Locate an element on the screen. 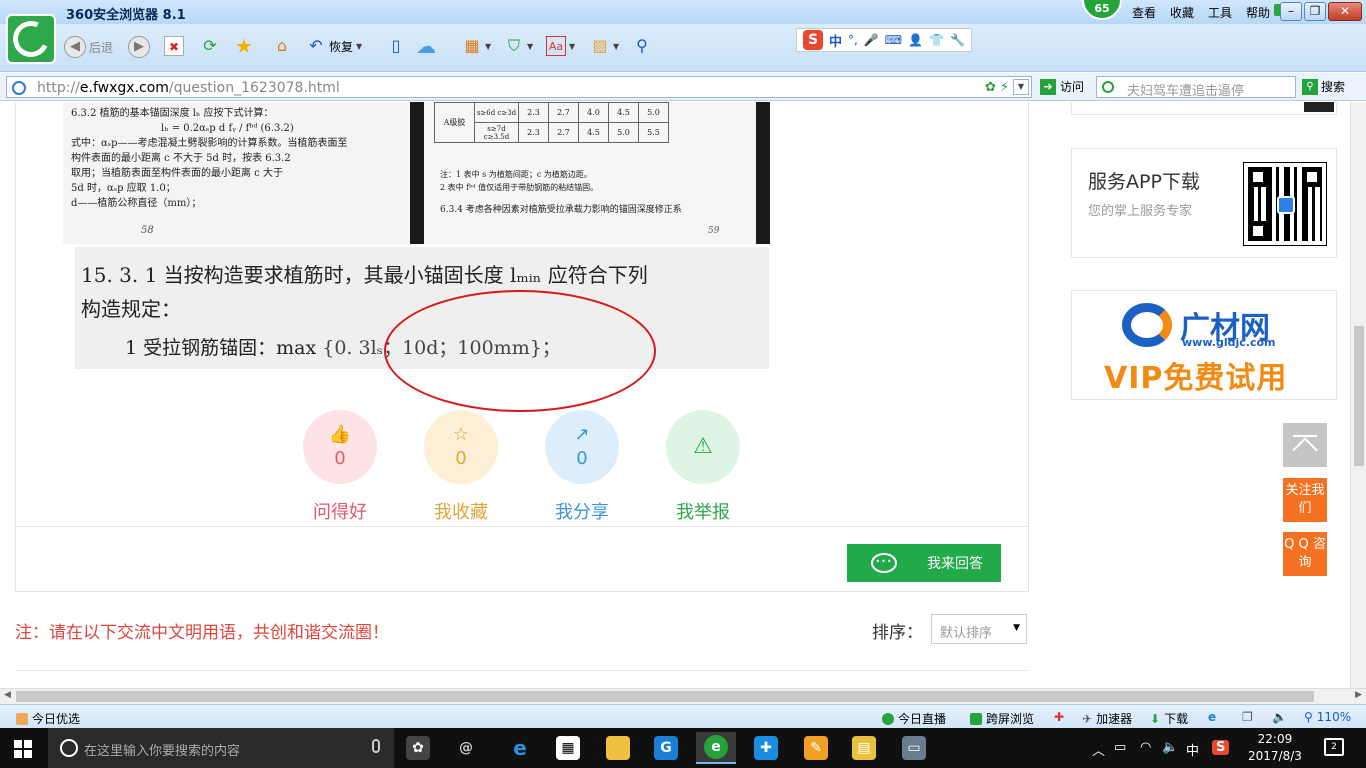 The image size is (1366, 768). go-arrow-icon: ➜ is located at coordinates (1048, 86).